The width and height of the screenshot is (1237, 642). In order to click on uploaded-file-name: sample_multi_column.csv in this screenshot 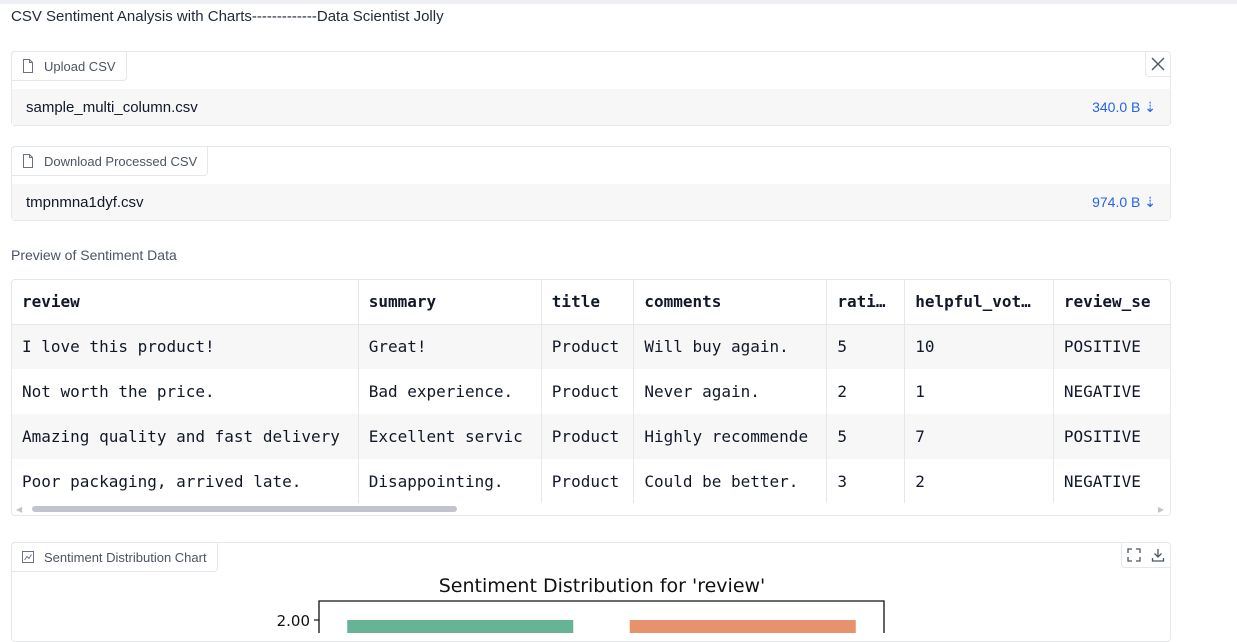, I will do `click(112, 107)`.